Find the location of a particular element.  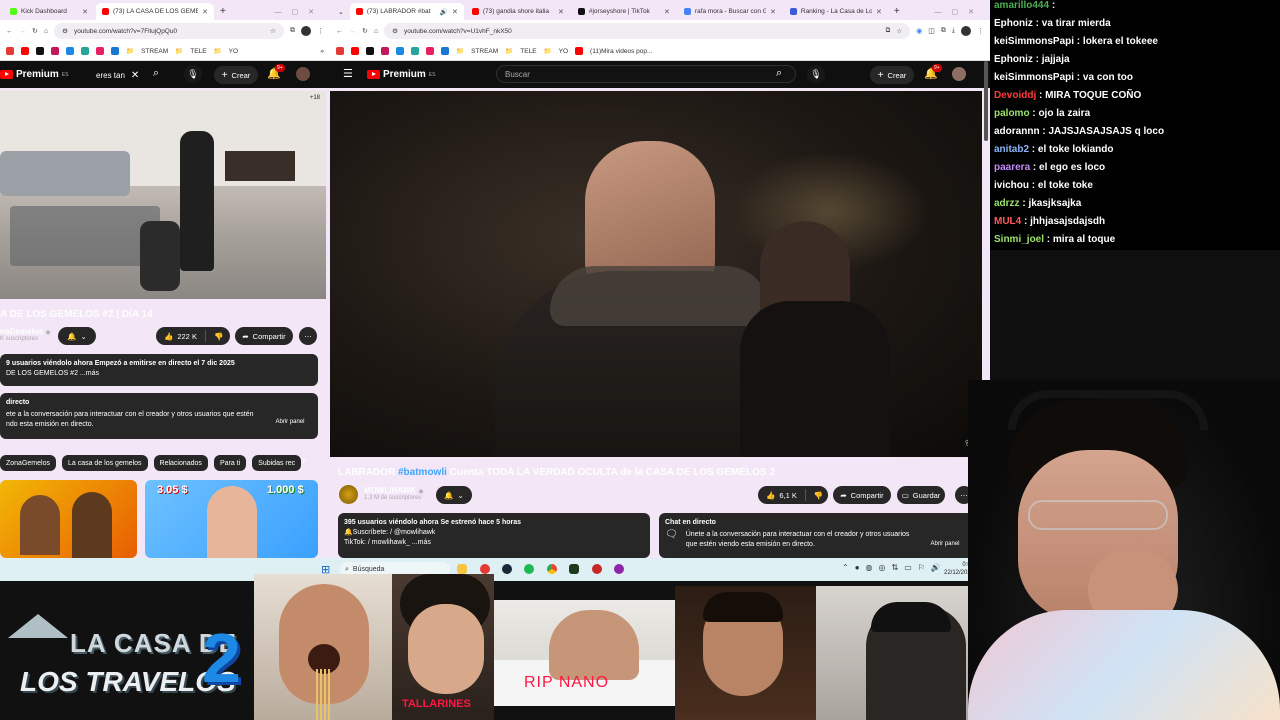

tray-icons: ⌃●◍◎⇅▭⚐🔊 is located at coordinates (894, 567).